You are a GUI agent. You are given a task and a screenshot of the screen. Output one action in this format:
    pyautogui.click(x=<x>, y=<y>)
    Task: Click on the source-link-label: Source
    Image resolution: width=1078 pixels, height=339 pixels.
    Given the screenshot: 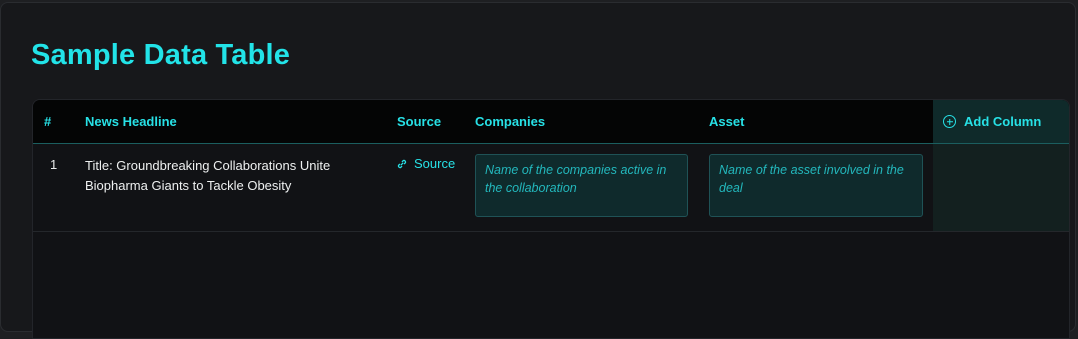 What is the action you would take?
    pyautogui.click(x=435, y=163)
    